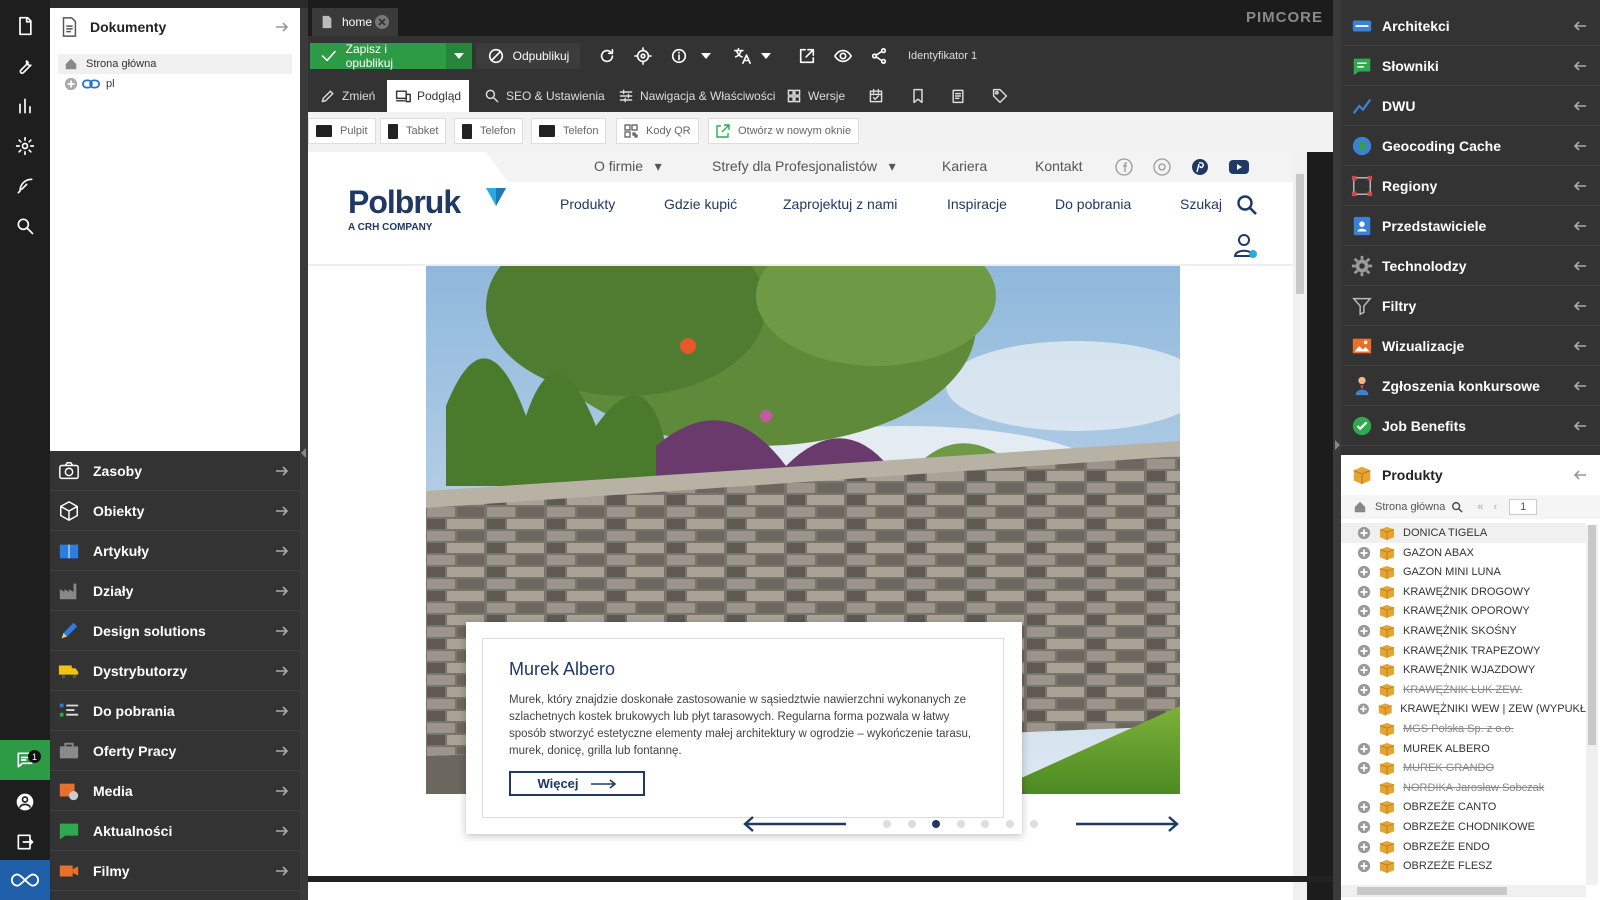 This screenshot has height=900, width=1600. What do you see at coordinates (1463, 533) in the screenshot?
I see `product-tree-row: DONICA TIGELA` at bounding box center [1463, 533].